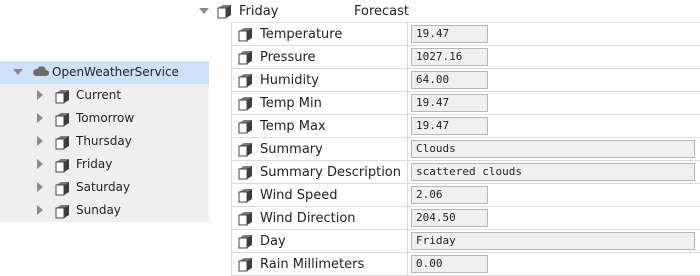 This screenshot has width=700, height=276. Describe the element at coordinates (301, 34) in the screenshot. I see `property-name: Temperature` at that location.